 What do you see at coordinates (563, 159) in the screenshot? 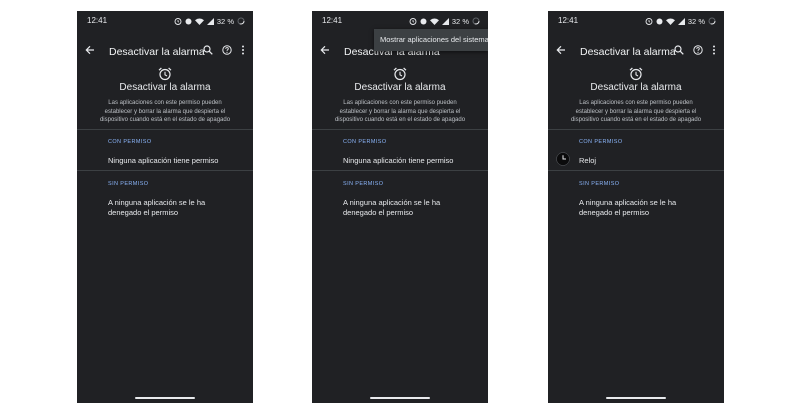
I see `clock-app-icon` at bounding box center [563, 159].